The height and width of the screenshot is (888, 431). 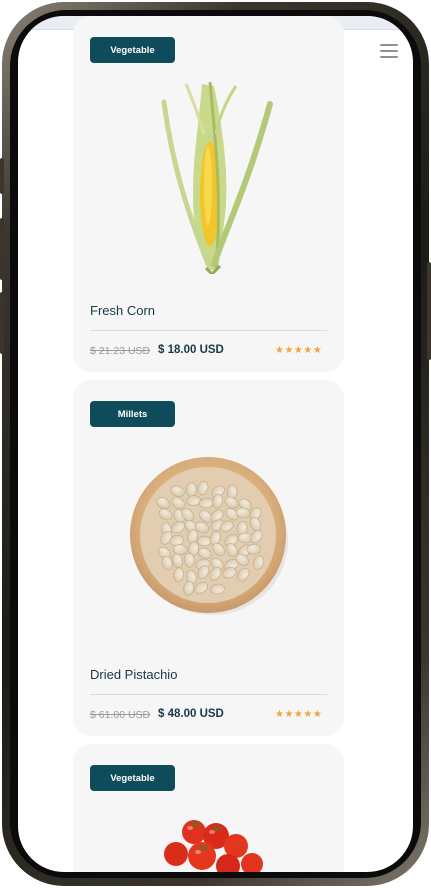 I want to click on cherry-tomatoes-image, so click(x=208, y=843).